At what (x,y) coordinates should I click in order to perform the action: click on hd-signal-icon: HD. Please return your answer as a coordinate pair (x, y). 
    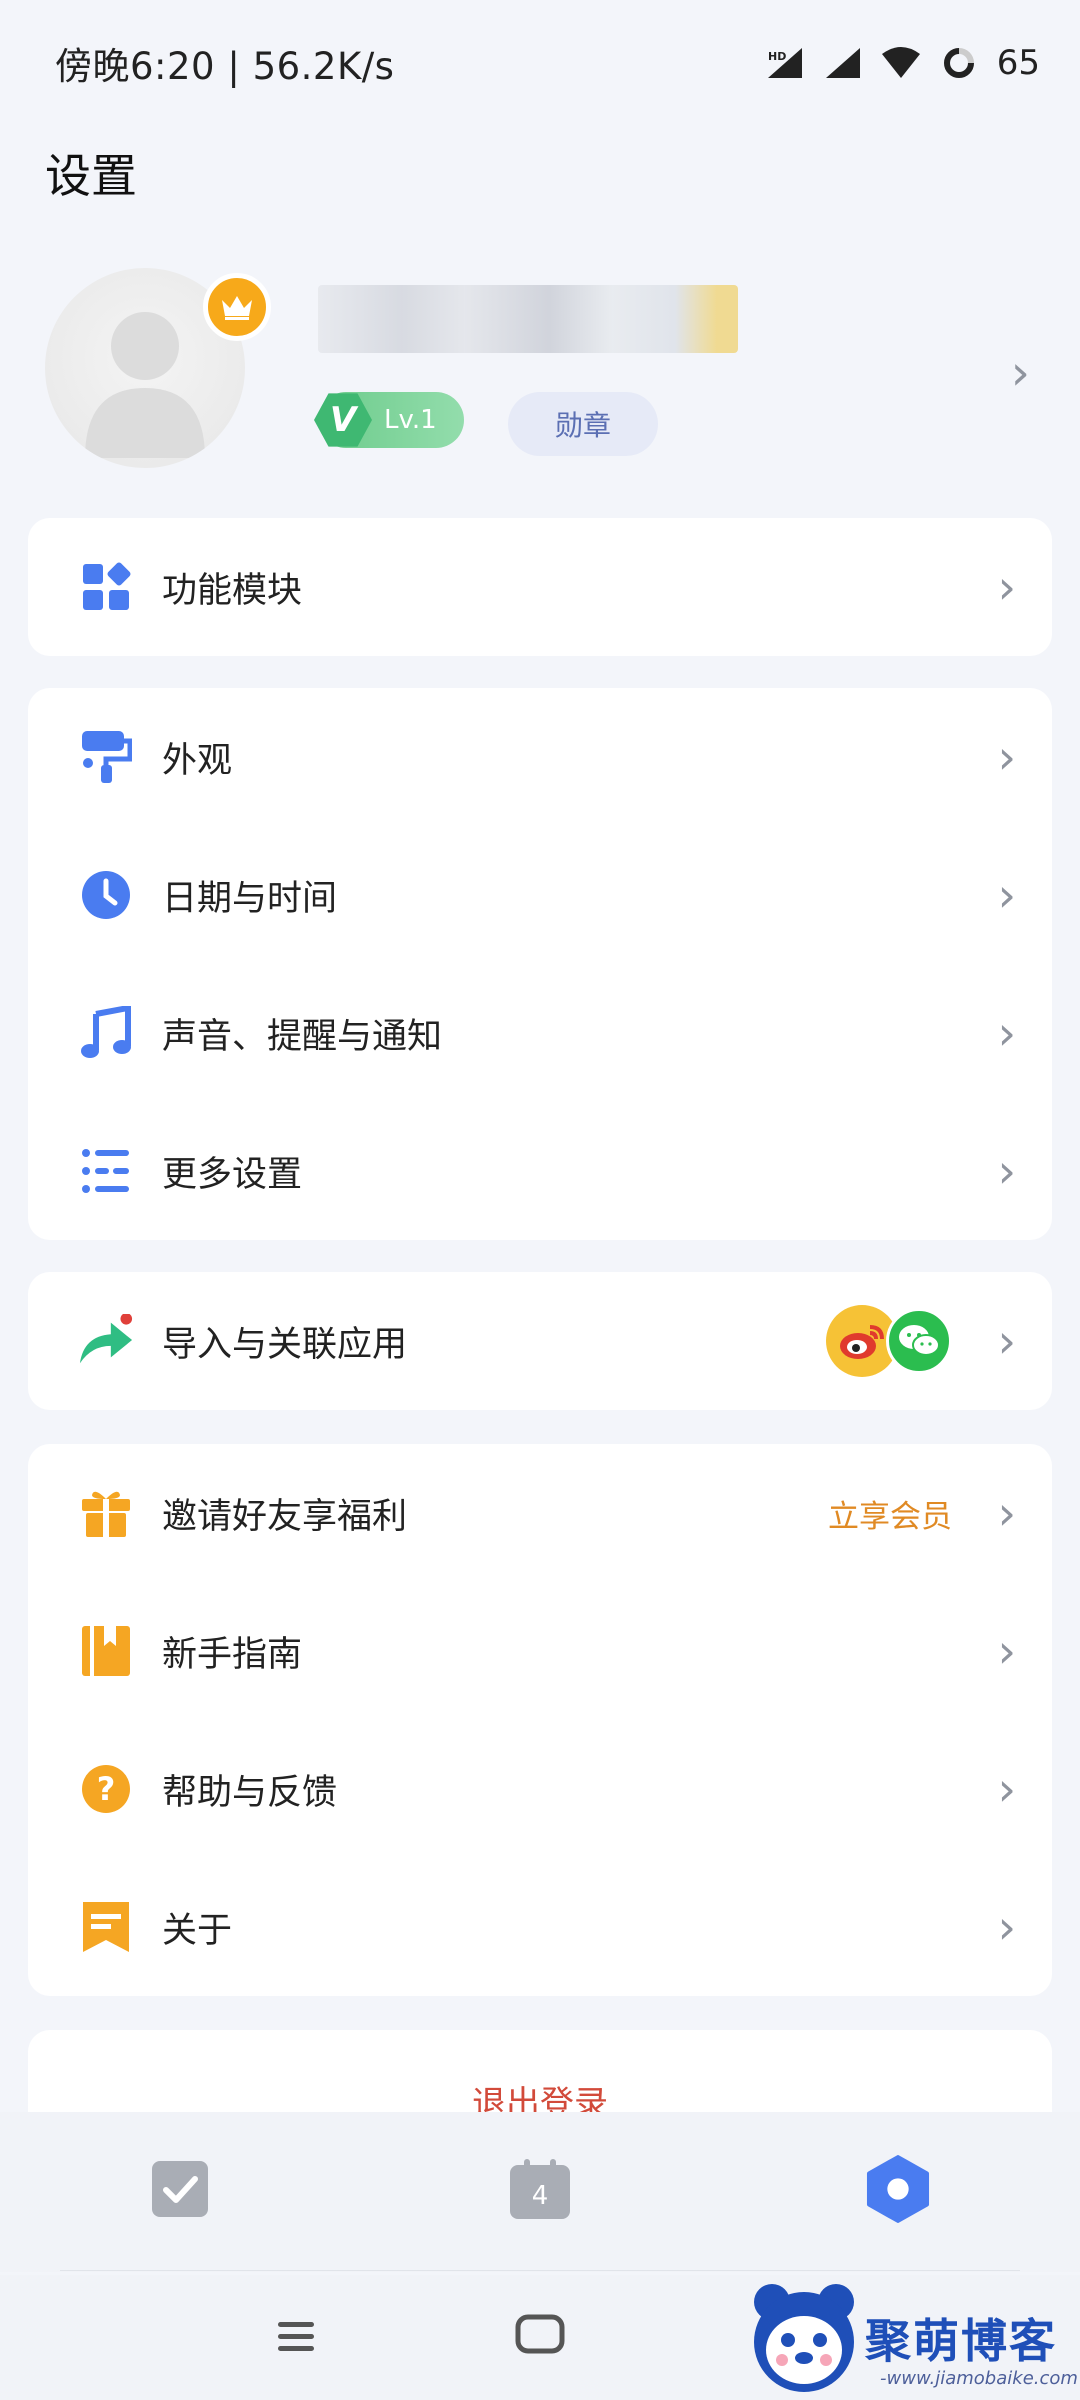
    Looking at the image, I should click on (785, 63).